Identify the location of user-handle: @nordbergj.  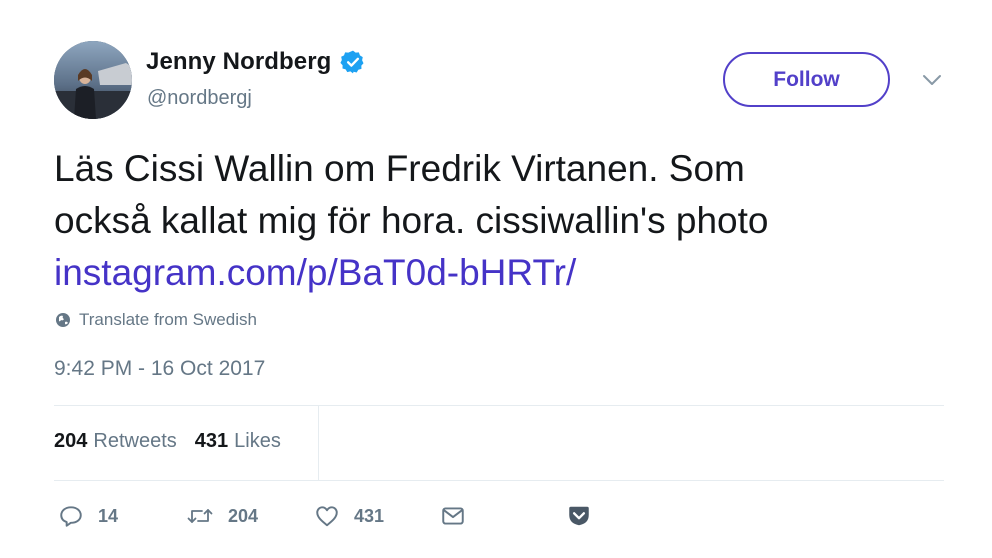
(199, 98).